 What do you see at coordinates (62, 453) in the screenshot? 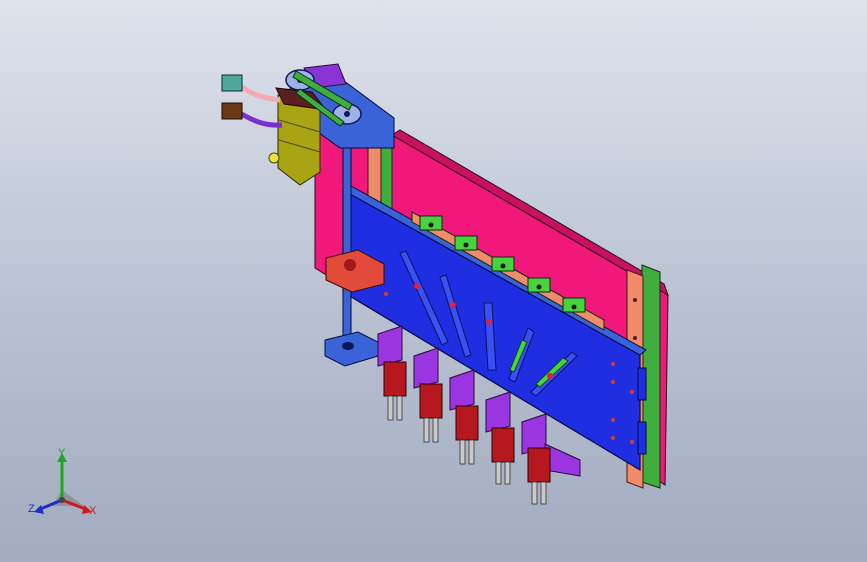
I see `y-axis-label: Y` at bounding box center [62, 453].